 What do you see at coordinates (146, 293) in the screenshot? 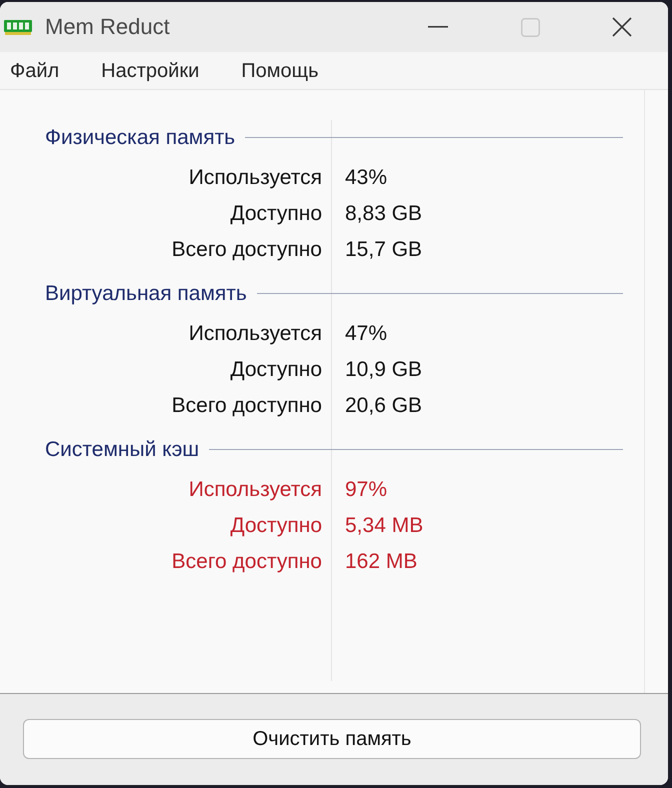
I see `group-title: Виртуальная память` at bounding box center [146, 293].